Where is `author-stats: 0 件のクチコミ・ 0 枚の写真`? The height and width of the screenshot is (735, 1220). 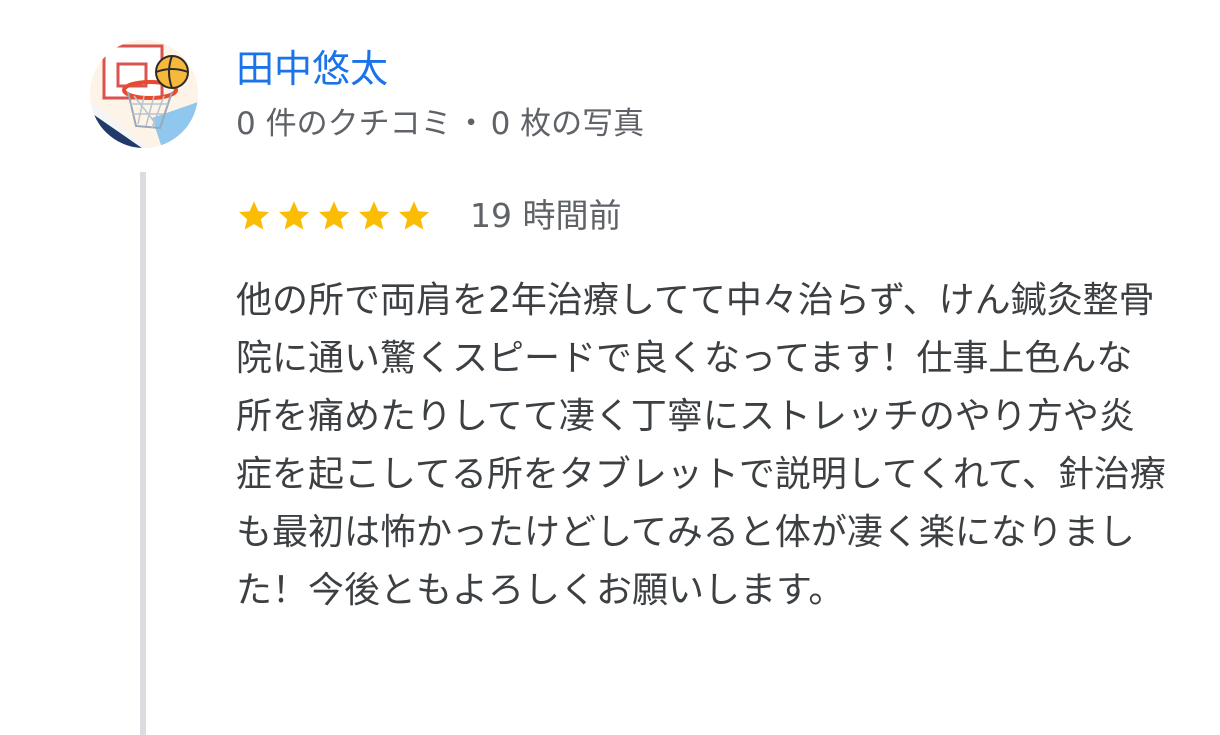
author-stats: 0 件のクチコミ・ 0 枚の写真 is located at coordinates (440, 124).